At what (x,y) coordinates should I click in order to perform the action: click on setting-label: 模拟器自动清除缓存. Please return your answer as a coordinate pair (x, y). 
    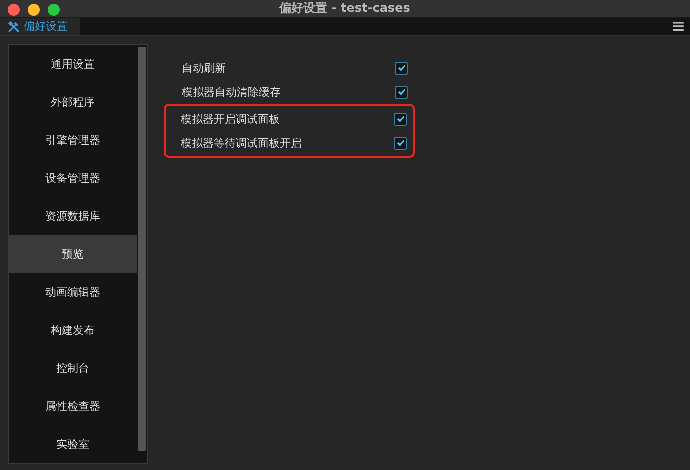
    Looking at the image, I should click on (231, 92).